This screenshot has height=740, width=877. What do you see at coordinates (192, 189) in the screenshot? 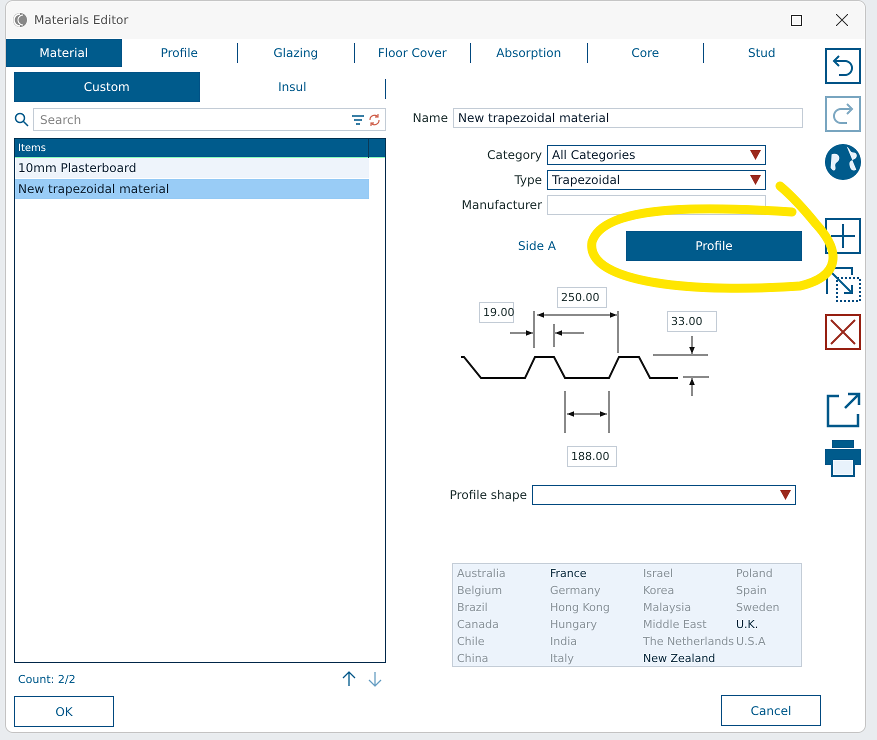
I see `list-item: New trapezoidal material` at bounding box center [192, 189].